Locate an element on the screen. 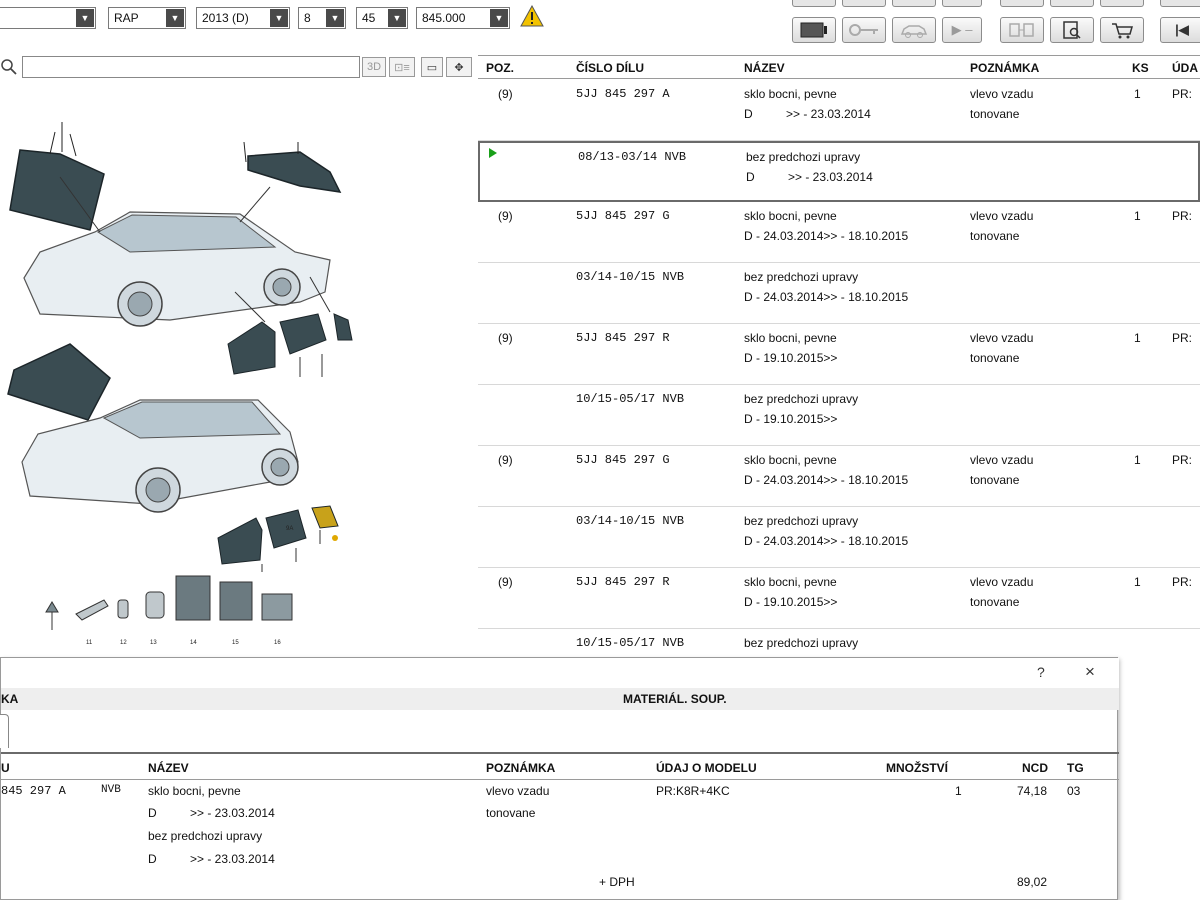  row-part-number: 10/15-05/17 NVB is located at coordinates (630, 643).